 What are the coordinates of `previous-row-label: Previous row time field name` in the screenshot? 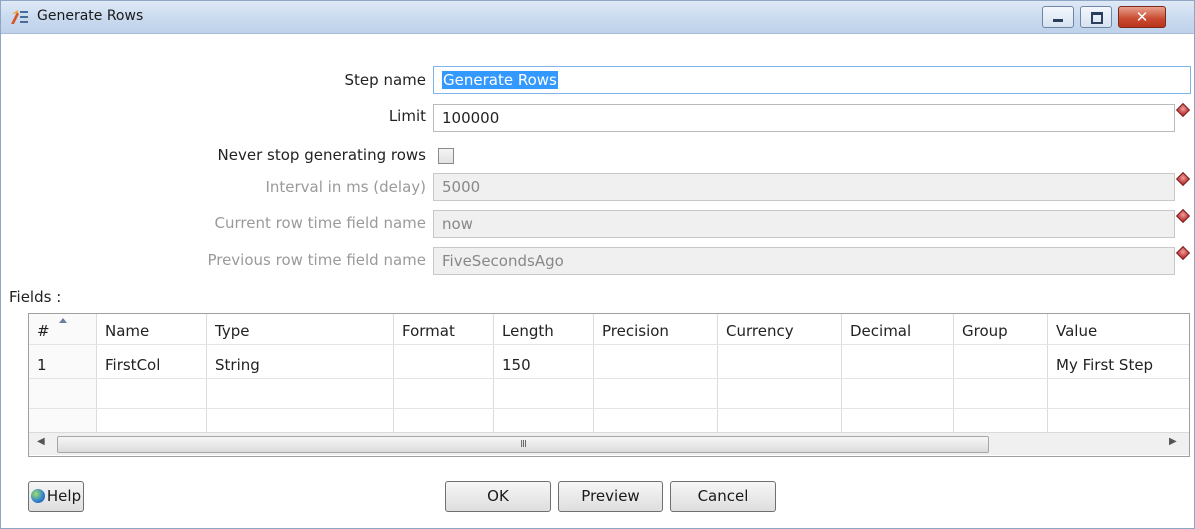 It's located at (316, 260).